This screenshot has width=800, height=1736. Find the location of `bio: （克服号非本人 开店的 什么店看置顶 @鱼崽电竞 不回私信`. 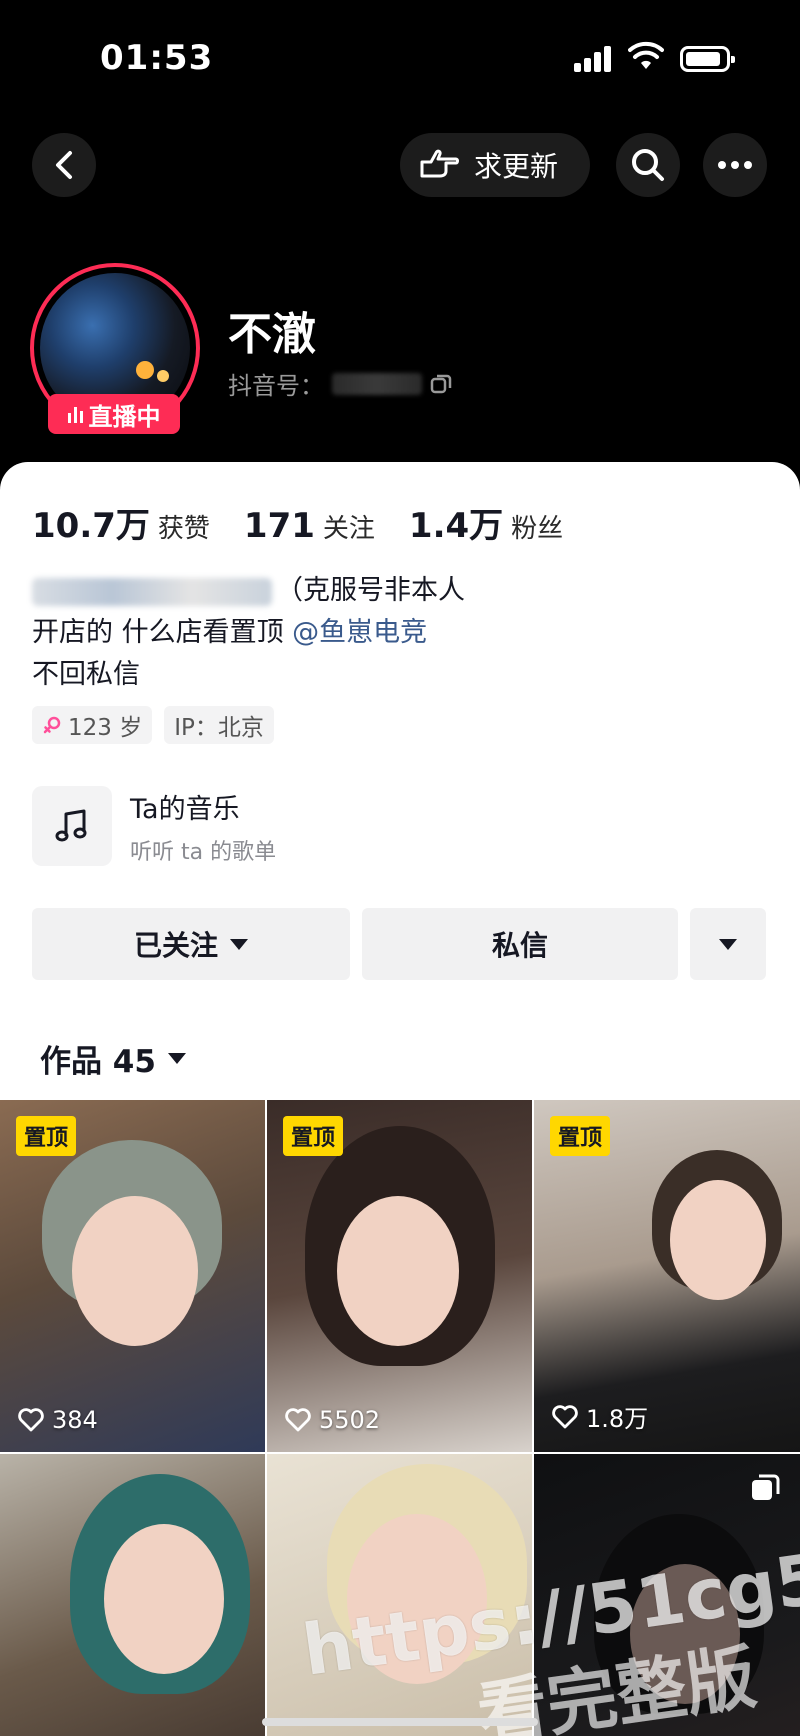

bio: （克服号非本人 开店的 什么店看置顶 @鱼崽电竞 不回私信 is located at coordinates (248, 633).